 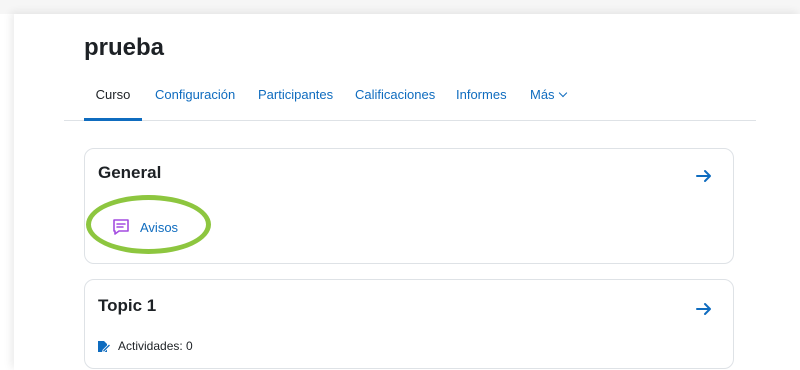 What do you see at coordinates (127, 306) in the screenshot?
I see `section-title: Topic 1` at bounding box center [127, 306].